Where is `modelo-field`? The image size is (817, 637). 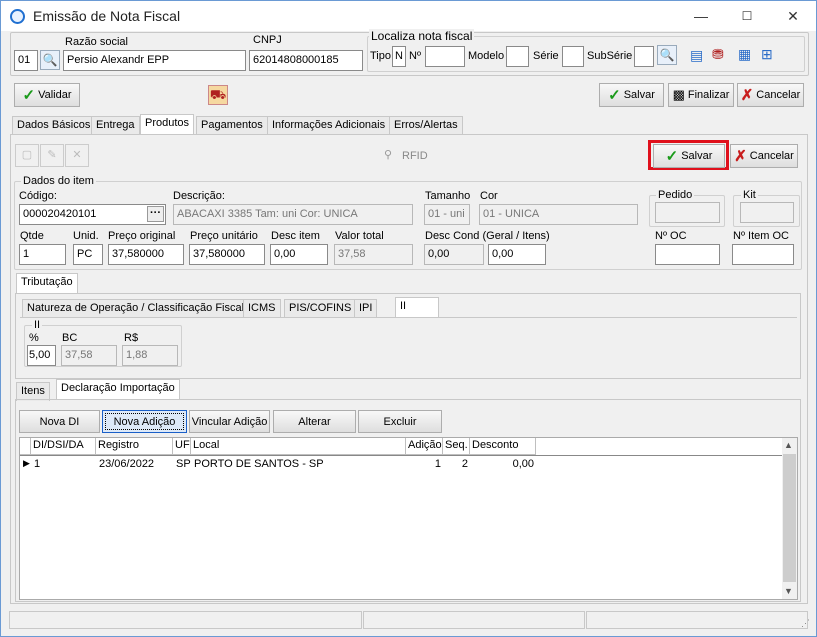 modelo-field is located at coordinates (517, 56).